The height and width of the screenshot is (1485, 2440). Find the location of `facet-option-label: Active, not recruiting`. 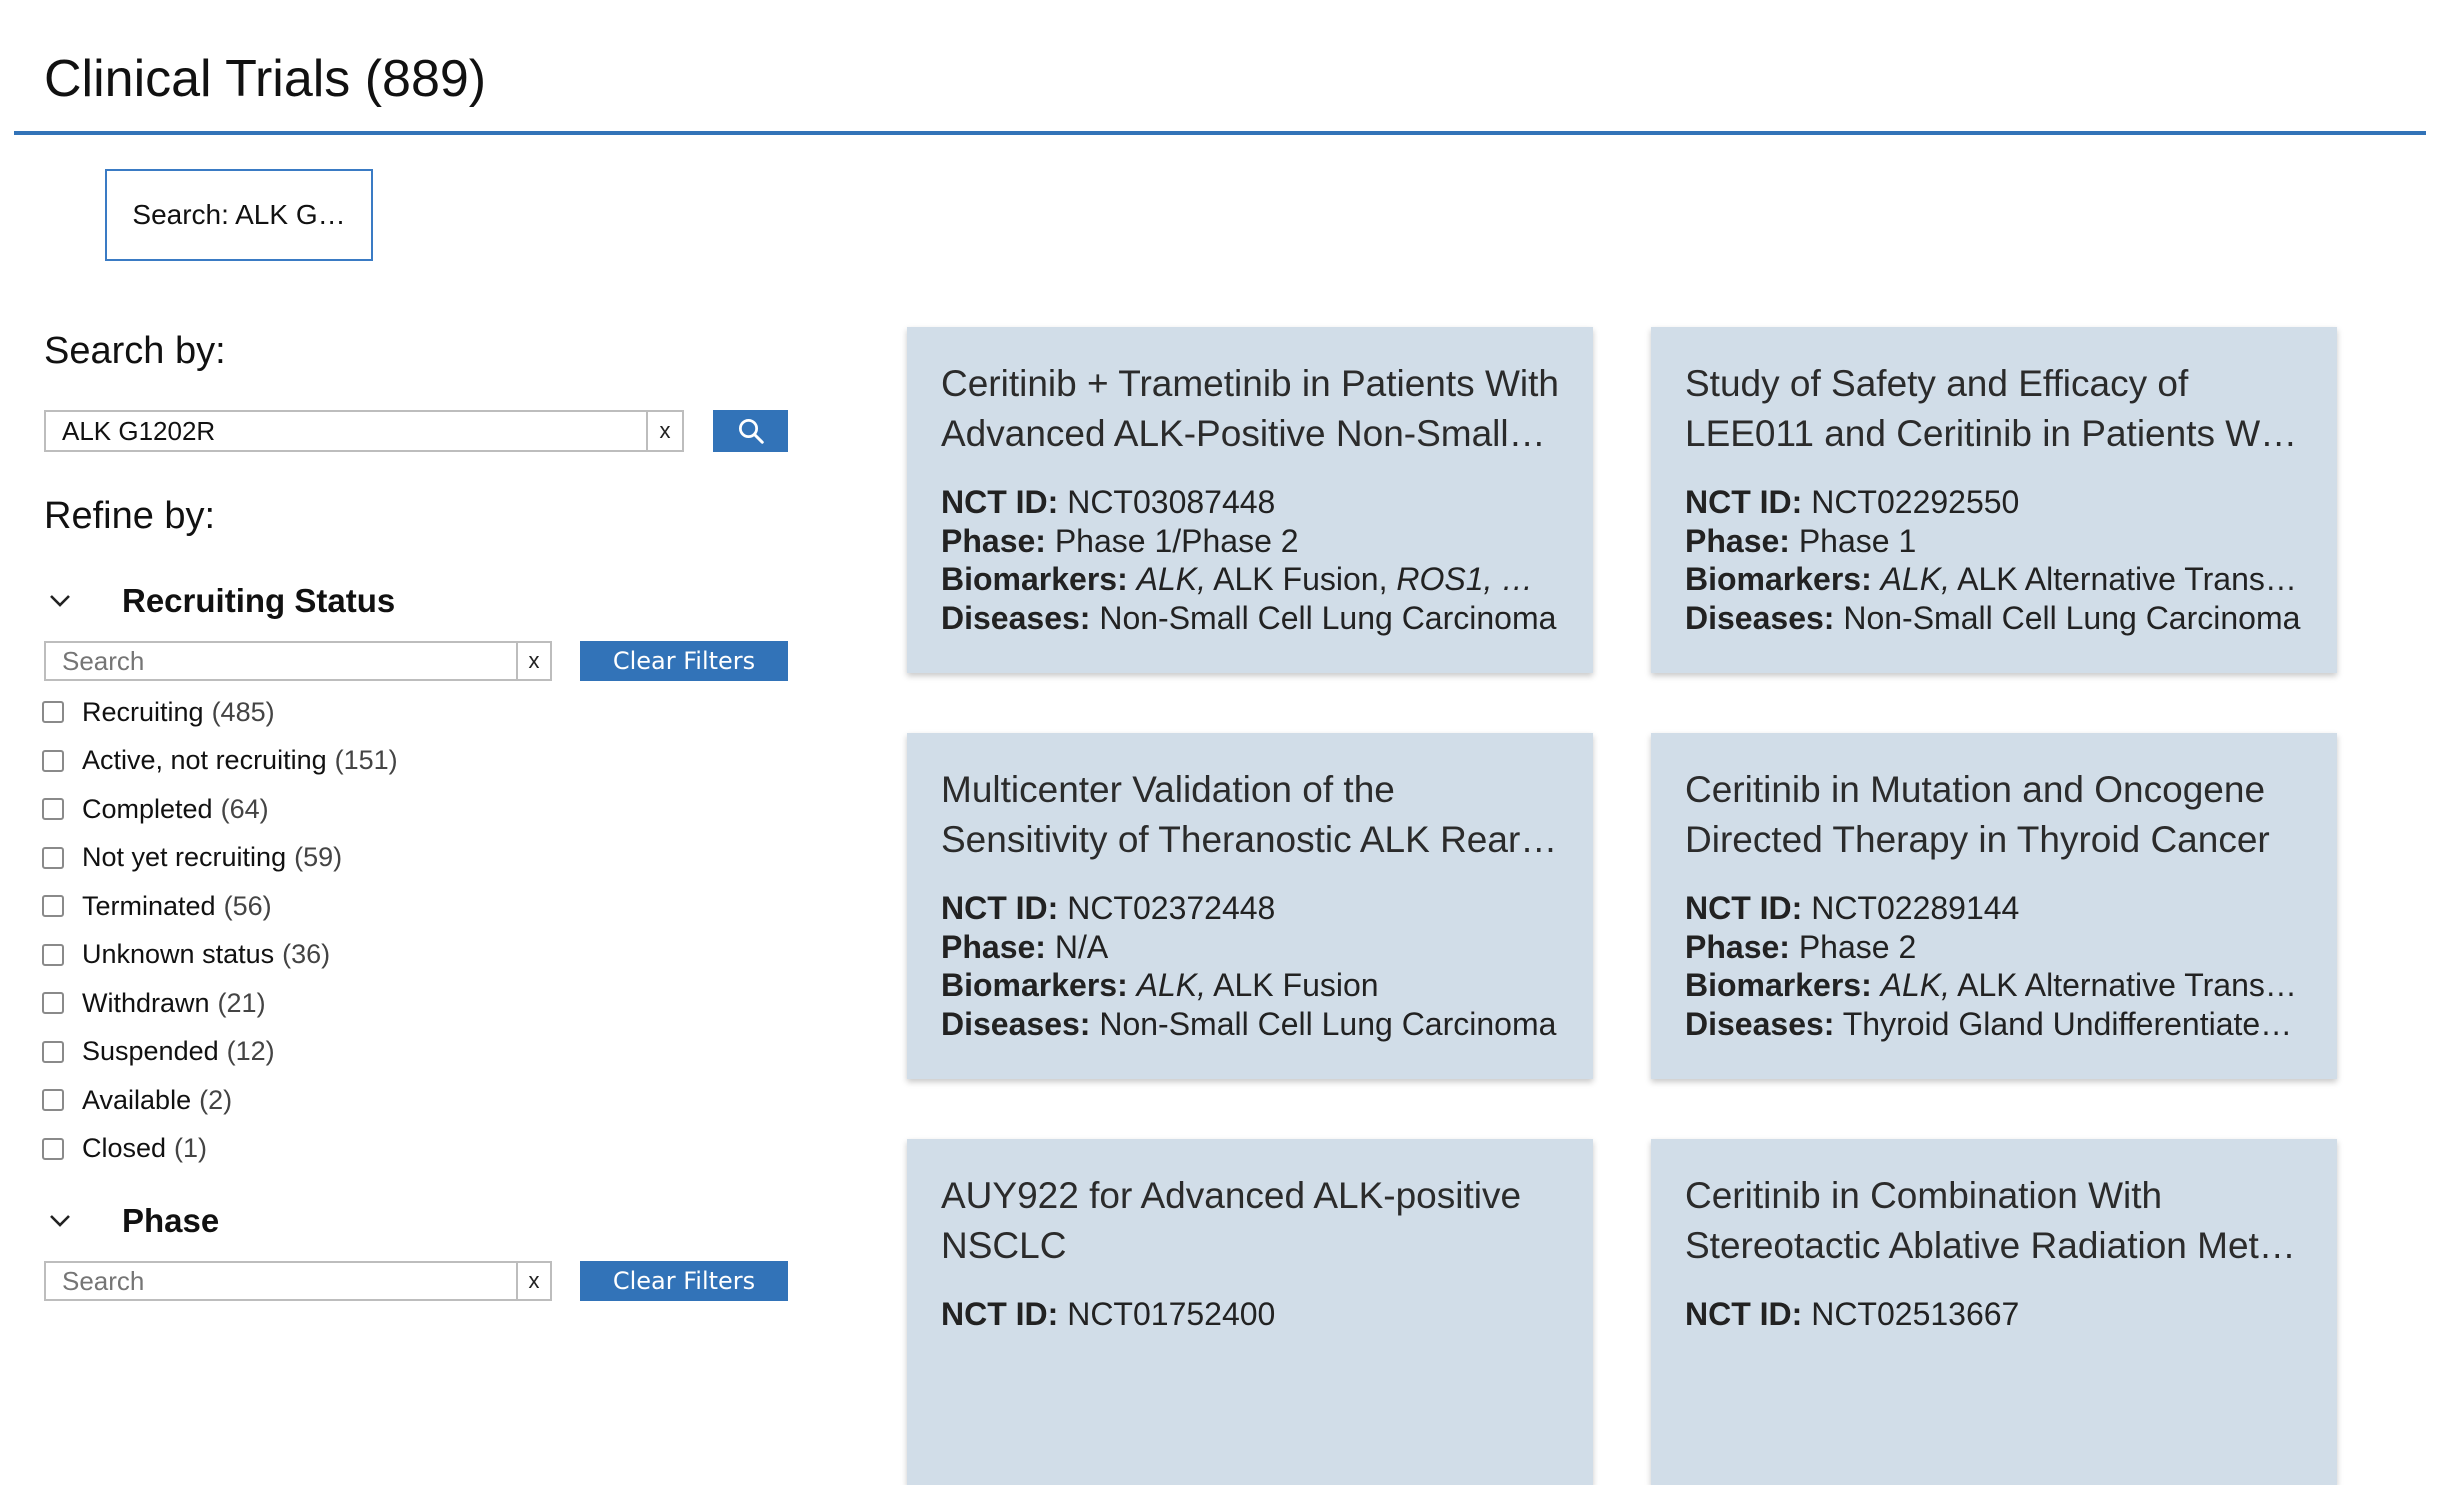

facet-option-label: Active, not recruiting is located at coordinates (204, 760).